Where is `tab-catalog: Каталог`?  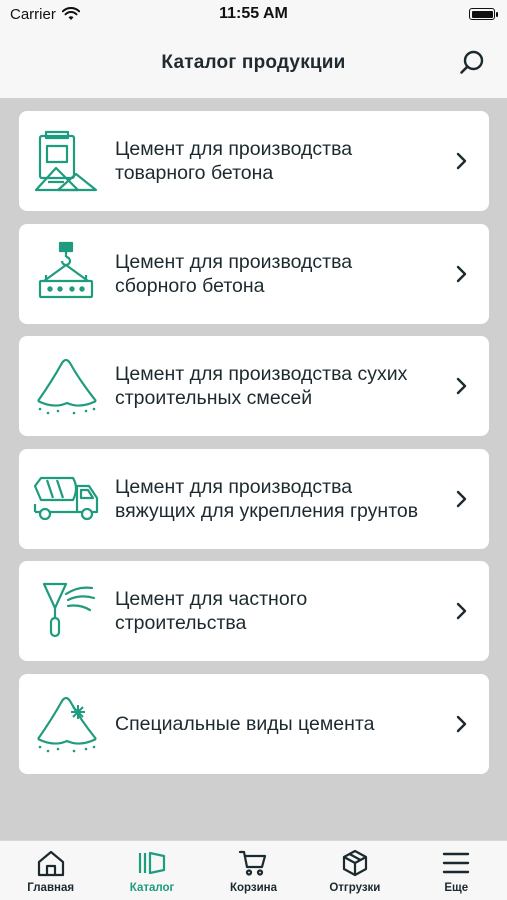 tab-catalog: Каталог is located at coordinates (152, 867).